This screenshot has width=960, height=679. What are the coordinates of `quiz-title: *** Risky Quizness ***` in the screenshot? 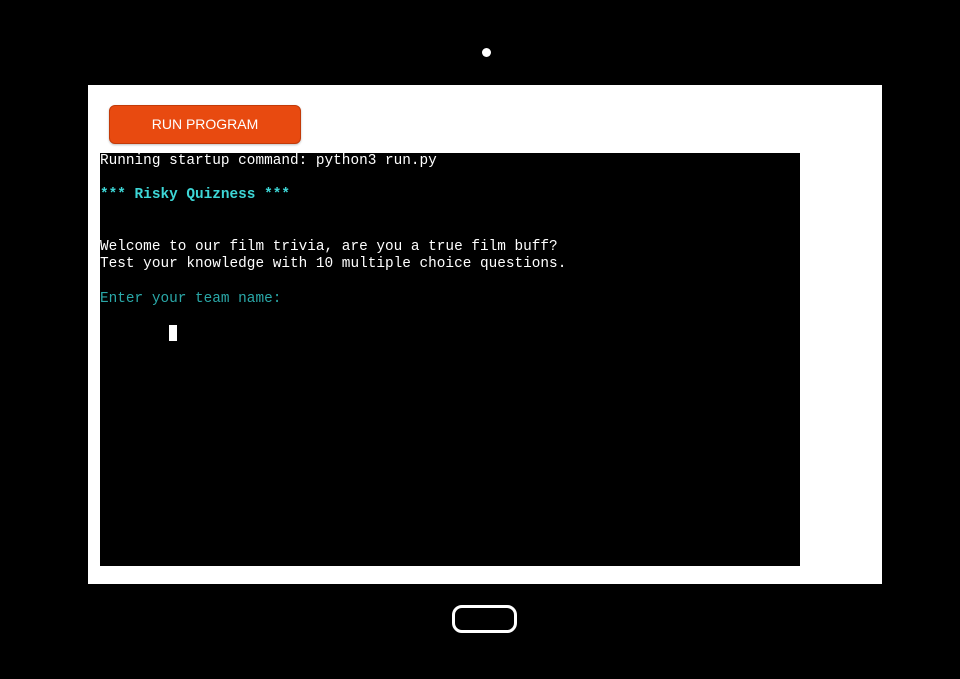 It's located at (195, 195).